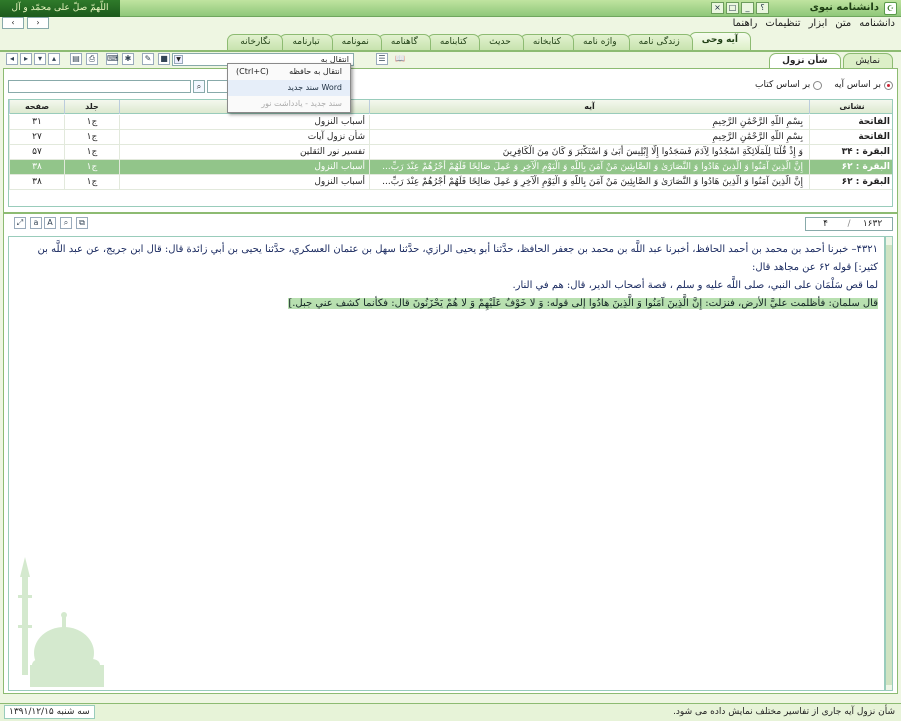 This screenshot has height=721, width=901. Describe the element at coordinates (745, 24) in the screenshot. I see `menu-help: راهنما` at that location.